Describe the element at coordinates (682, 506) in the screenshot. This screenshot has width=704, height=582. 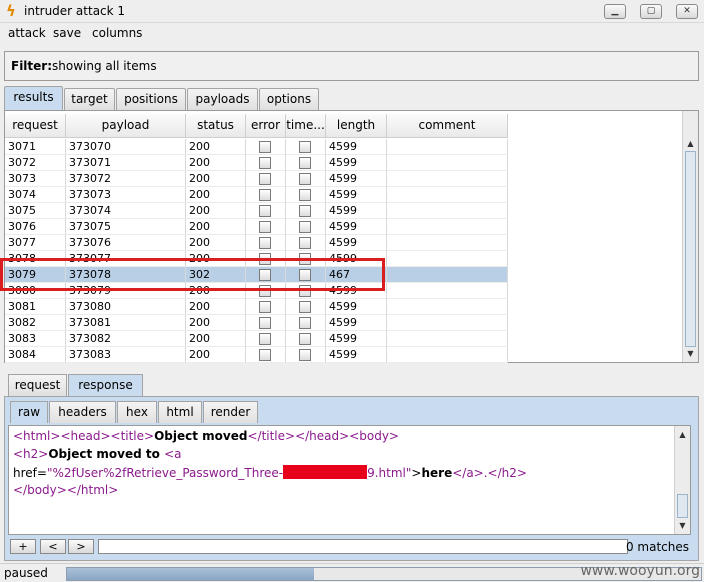
I see `editor-scroll-thumb` at that location.